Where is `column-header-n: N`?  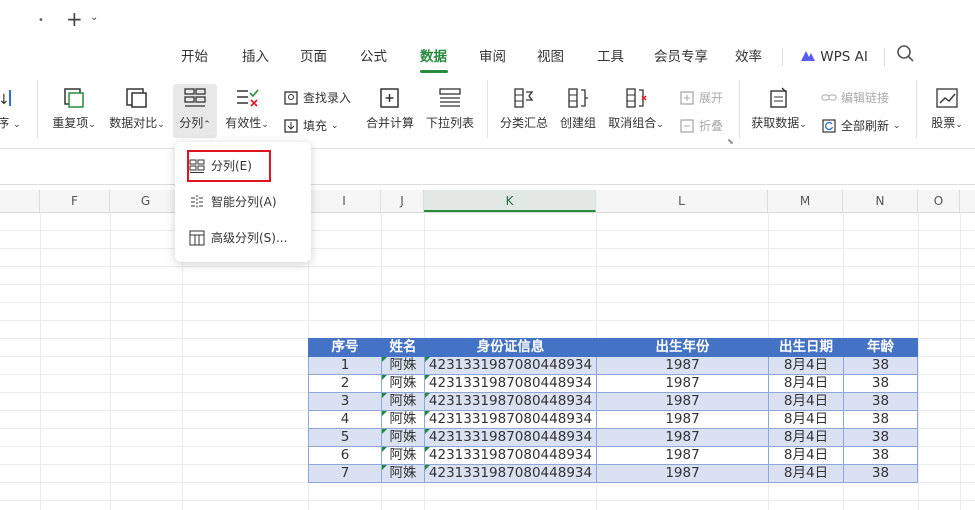
column-header-n: N is located at coordinates (880, 201).